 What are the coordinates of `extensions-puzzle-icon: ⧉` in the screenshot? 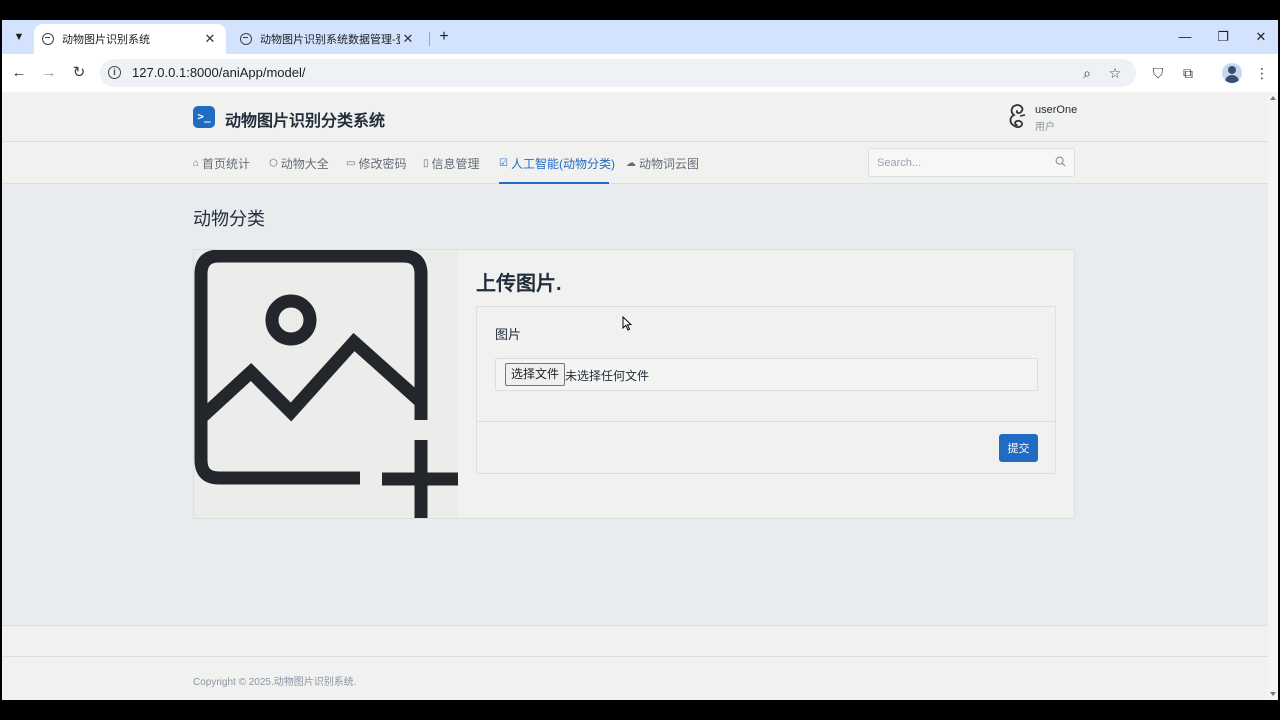 It's located at (1188, 73).